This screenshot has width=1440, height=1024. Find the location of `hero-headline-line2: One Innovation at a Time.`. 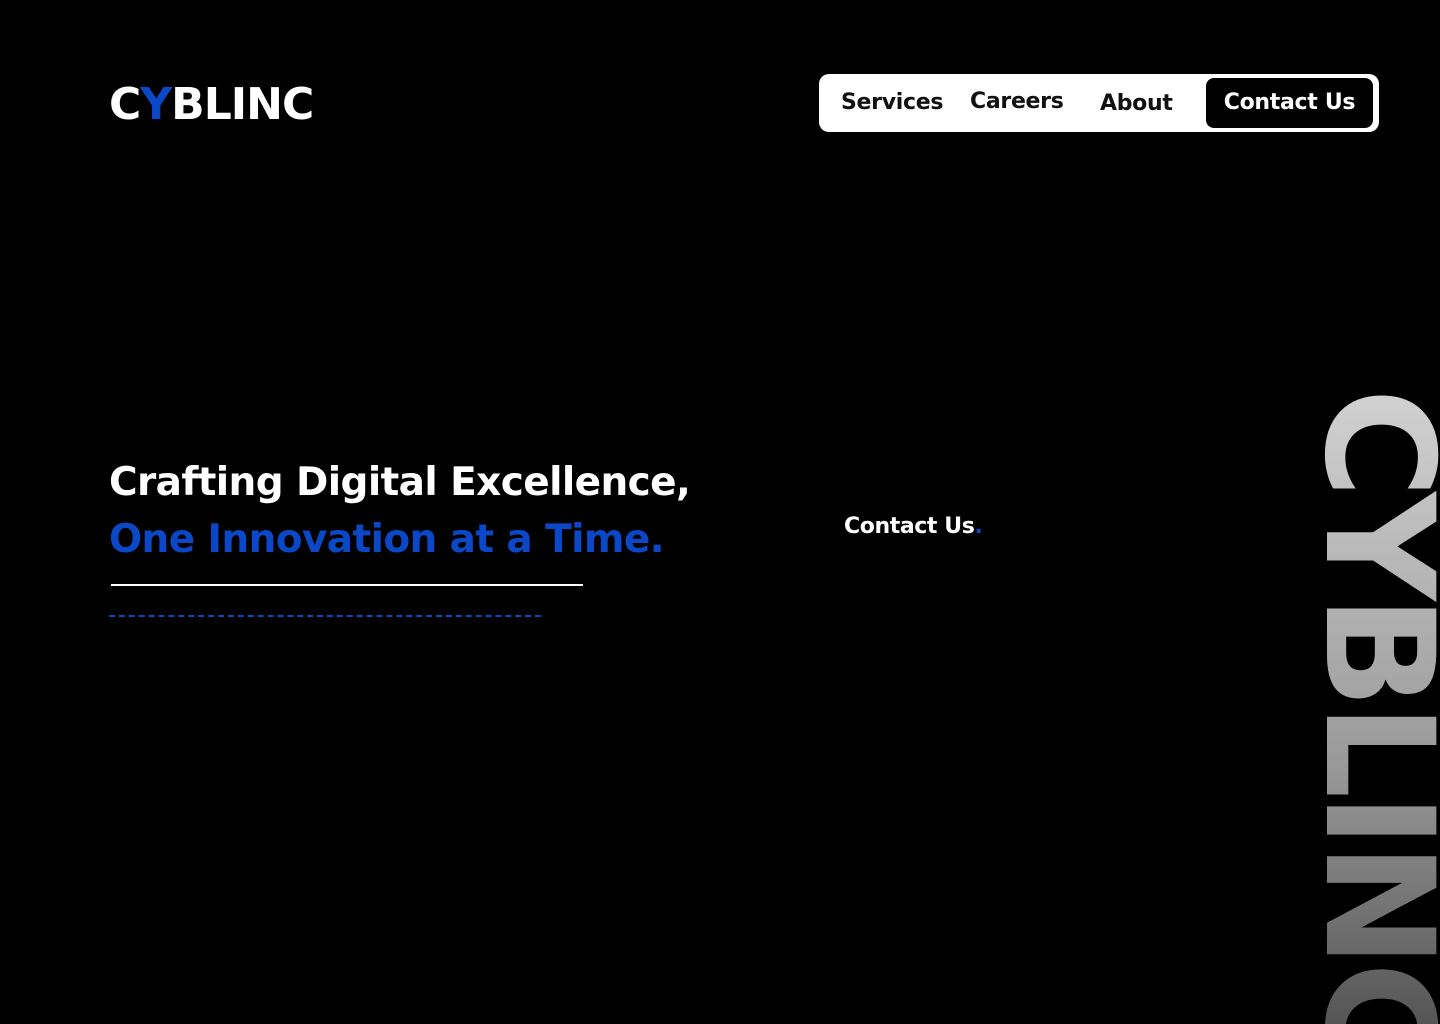

hero-headline-line2: One Innovation at a Time. is located at coordinates (387, 539).